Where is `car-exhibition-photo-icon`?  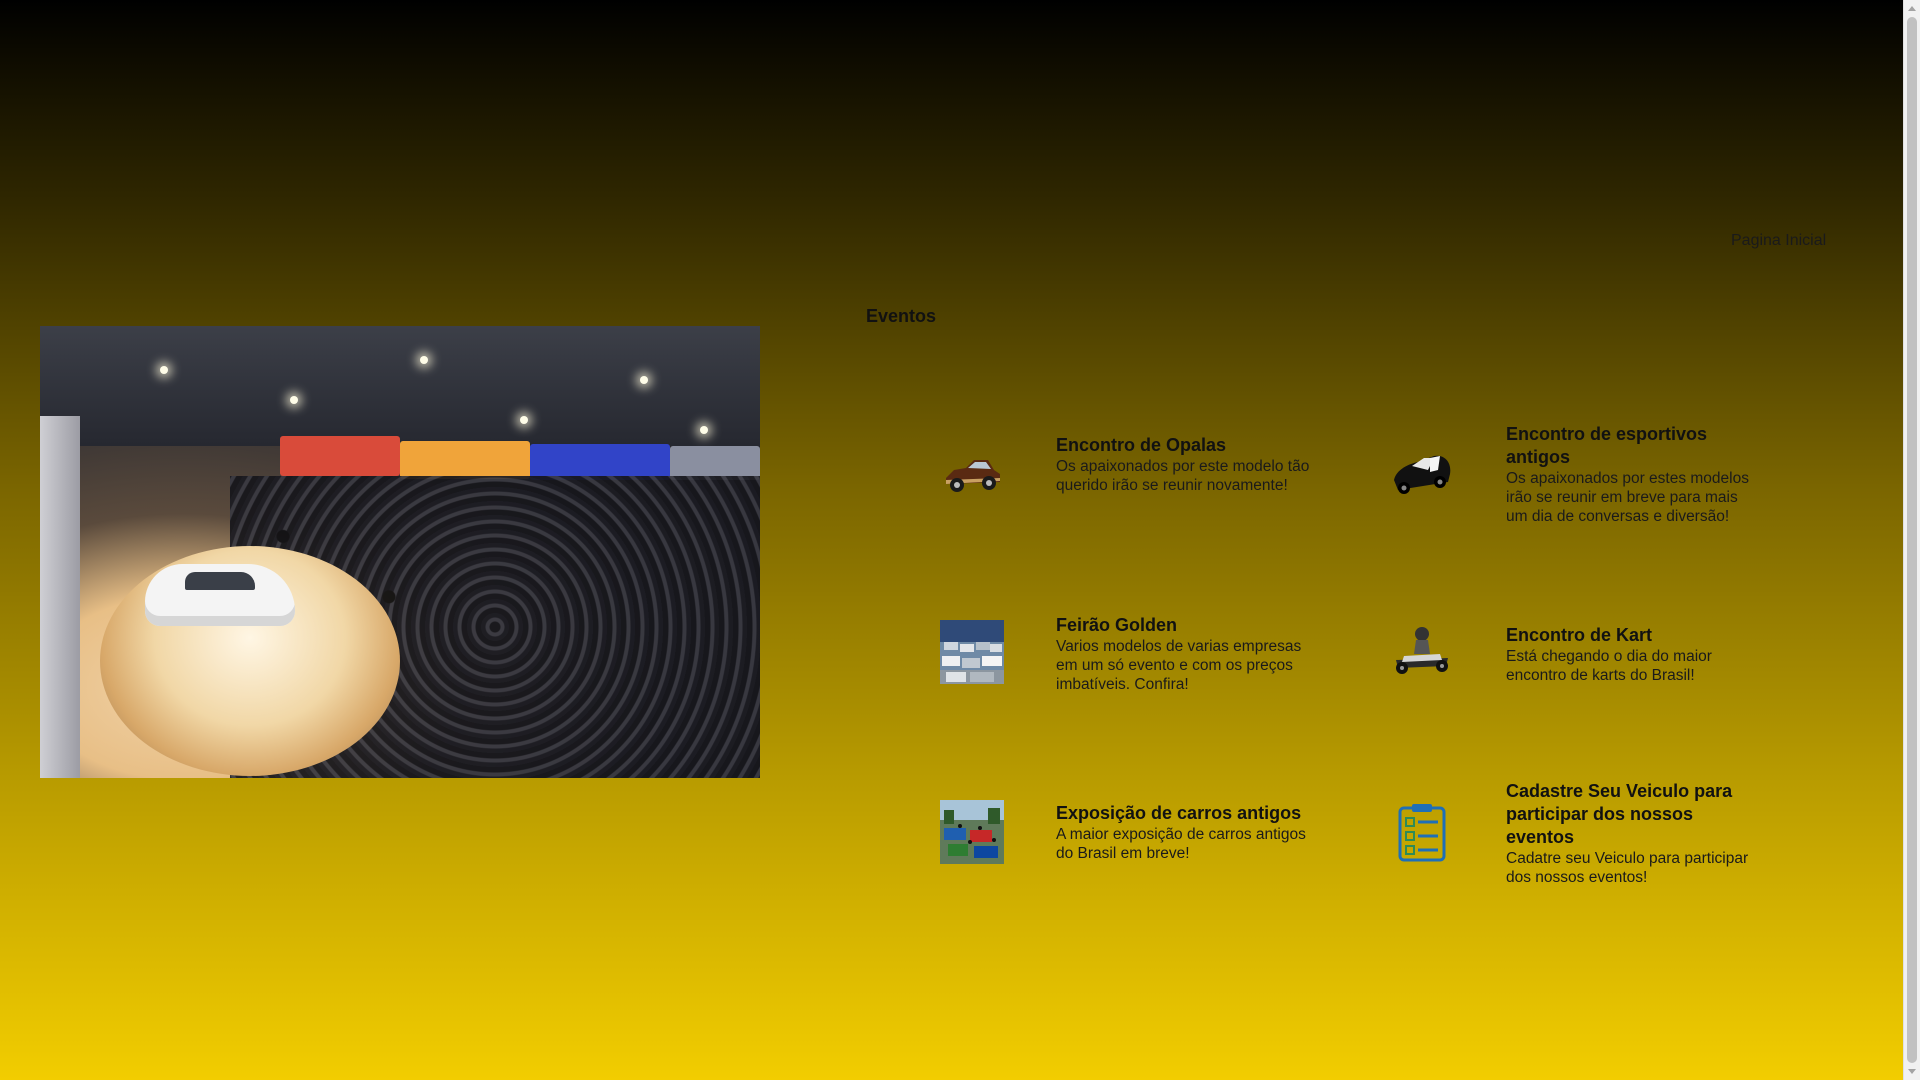
car-exhibition-photo-icon is located at coordinates (972, 832).